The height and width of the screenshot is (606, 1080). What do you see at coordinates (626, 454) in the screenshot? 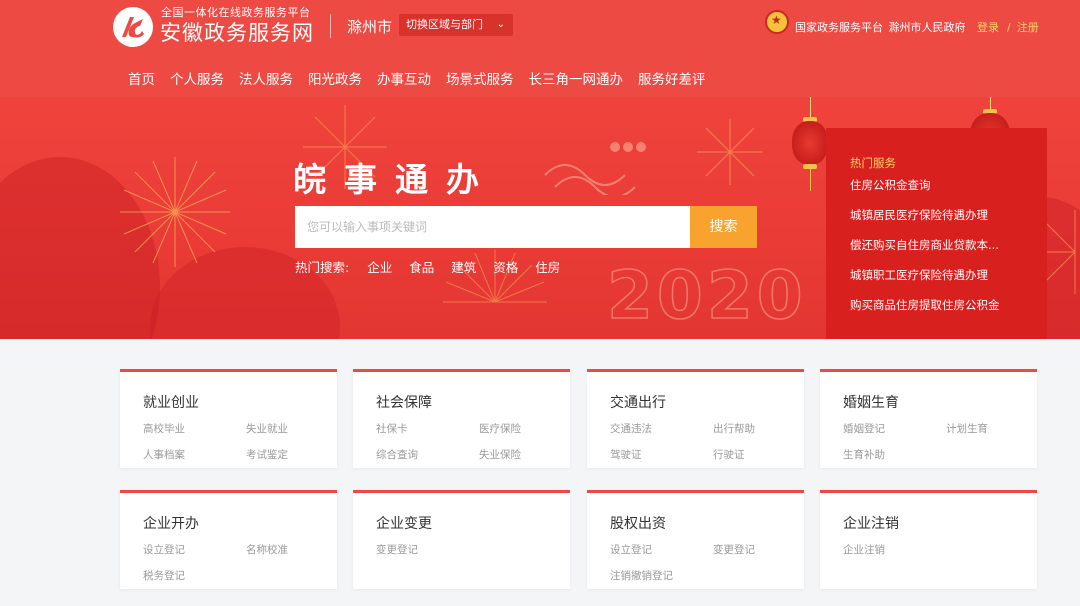
I see `category-link: 驾驶证` at bounding box center [626, 454].